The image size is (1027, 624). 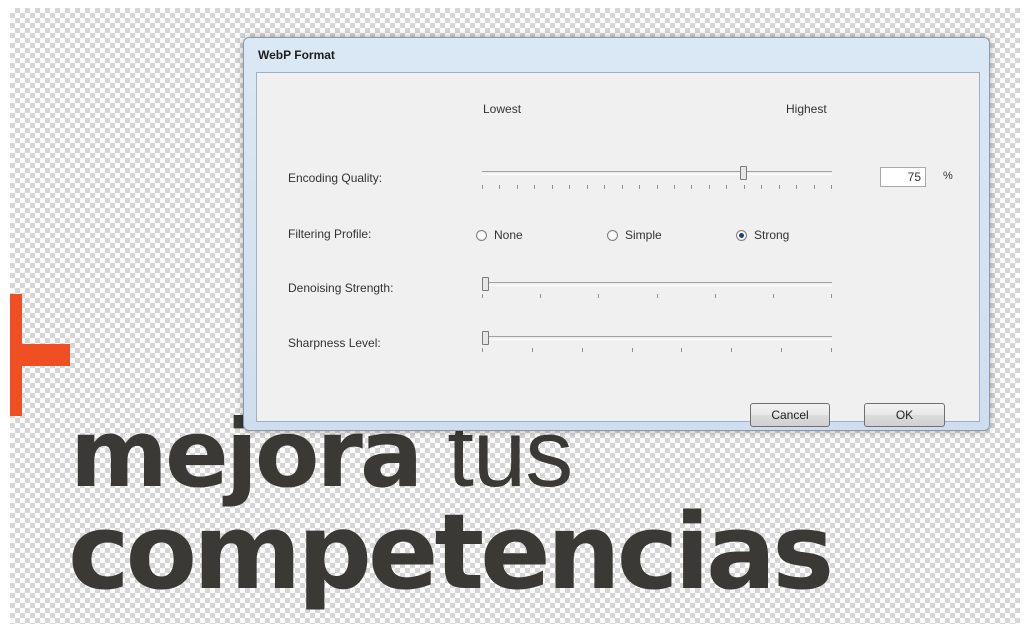 I want to click on sharpness-level-label: Sharpness Level:, so click(x=334, y=343).